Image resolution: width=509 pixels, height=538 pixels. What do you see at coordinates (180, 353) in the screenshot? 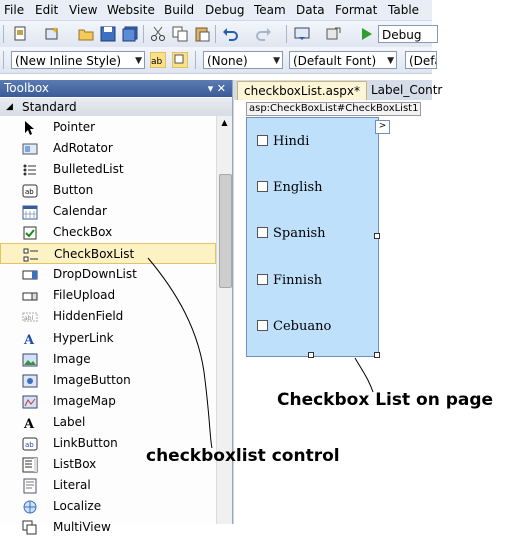
I see `annotation-line-control` at bounding box center [180, 353].